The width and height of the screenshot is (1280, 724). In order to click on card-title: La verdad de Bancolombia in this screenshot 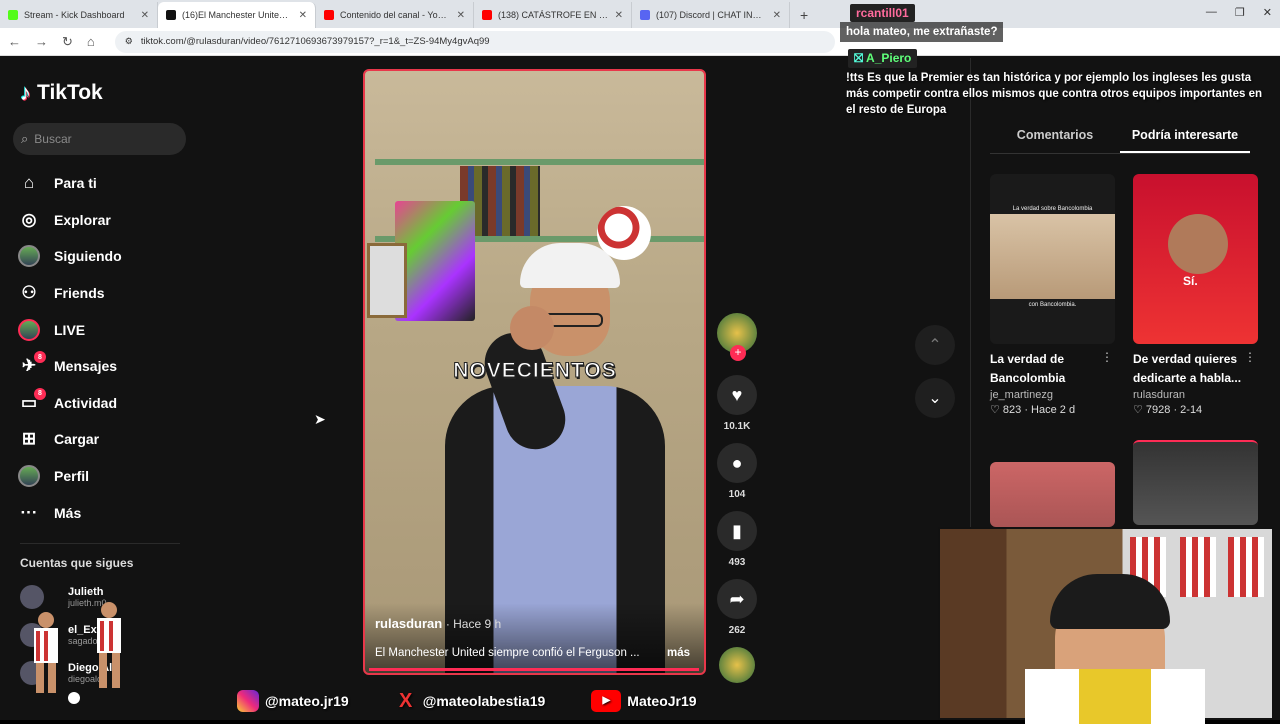, I will do `click(1047, 369)`.